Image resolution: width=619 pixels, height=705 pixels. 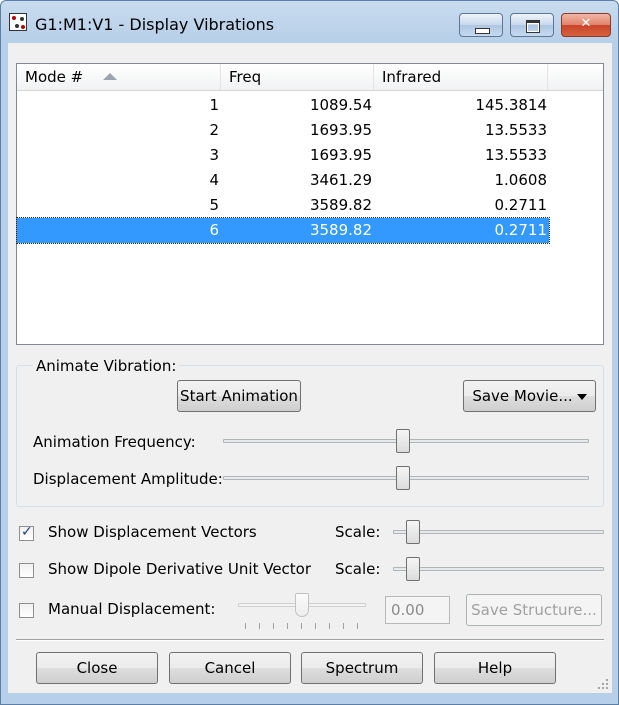 What do you see at coordinates (283, 155) in the screenshot?
I see `table-row: 3 1693.95 13.5533` at bounding box center [283, 155].